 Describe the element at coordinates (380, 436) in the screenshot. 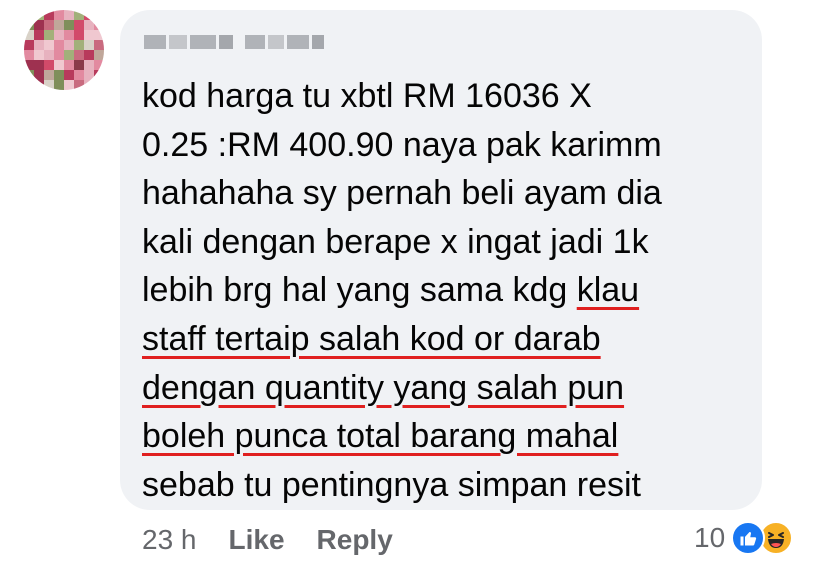

I see `underlined-segment: boleh punca total barang mahal` at that location.